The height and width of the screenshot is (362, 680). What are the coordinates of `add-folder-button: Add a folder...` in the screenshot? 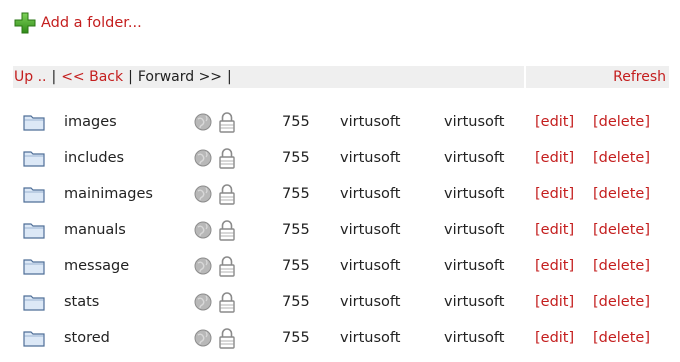 It's located at (78, 23).